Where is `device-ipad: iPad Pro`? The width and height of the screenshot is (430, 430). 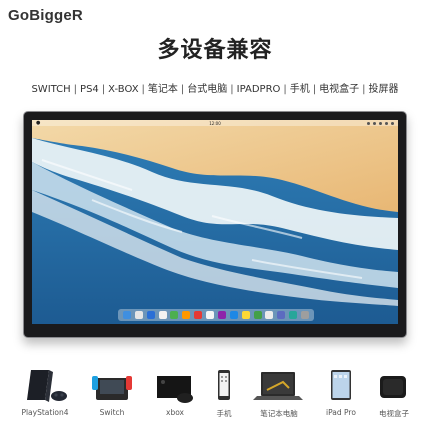 device-ipad: iPad Pro is located at coordinates (341, 391).